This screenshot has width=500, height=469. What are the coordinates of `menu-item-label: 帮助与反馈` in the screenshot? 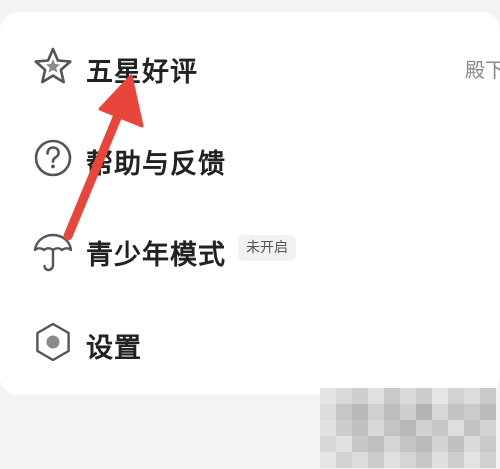 It's located at (156, 164).